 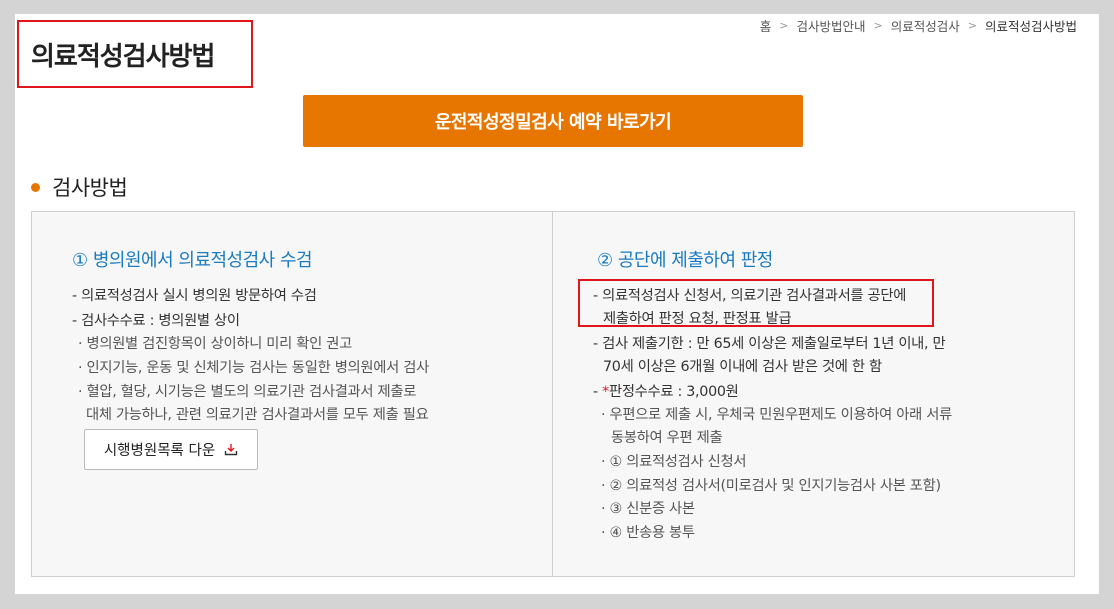 I want to click on download-button-label: 시행병원목록 다운, so click(x=159, y=451).